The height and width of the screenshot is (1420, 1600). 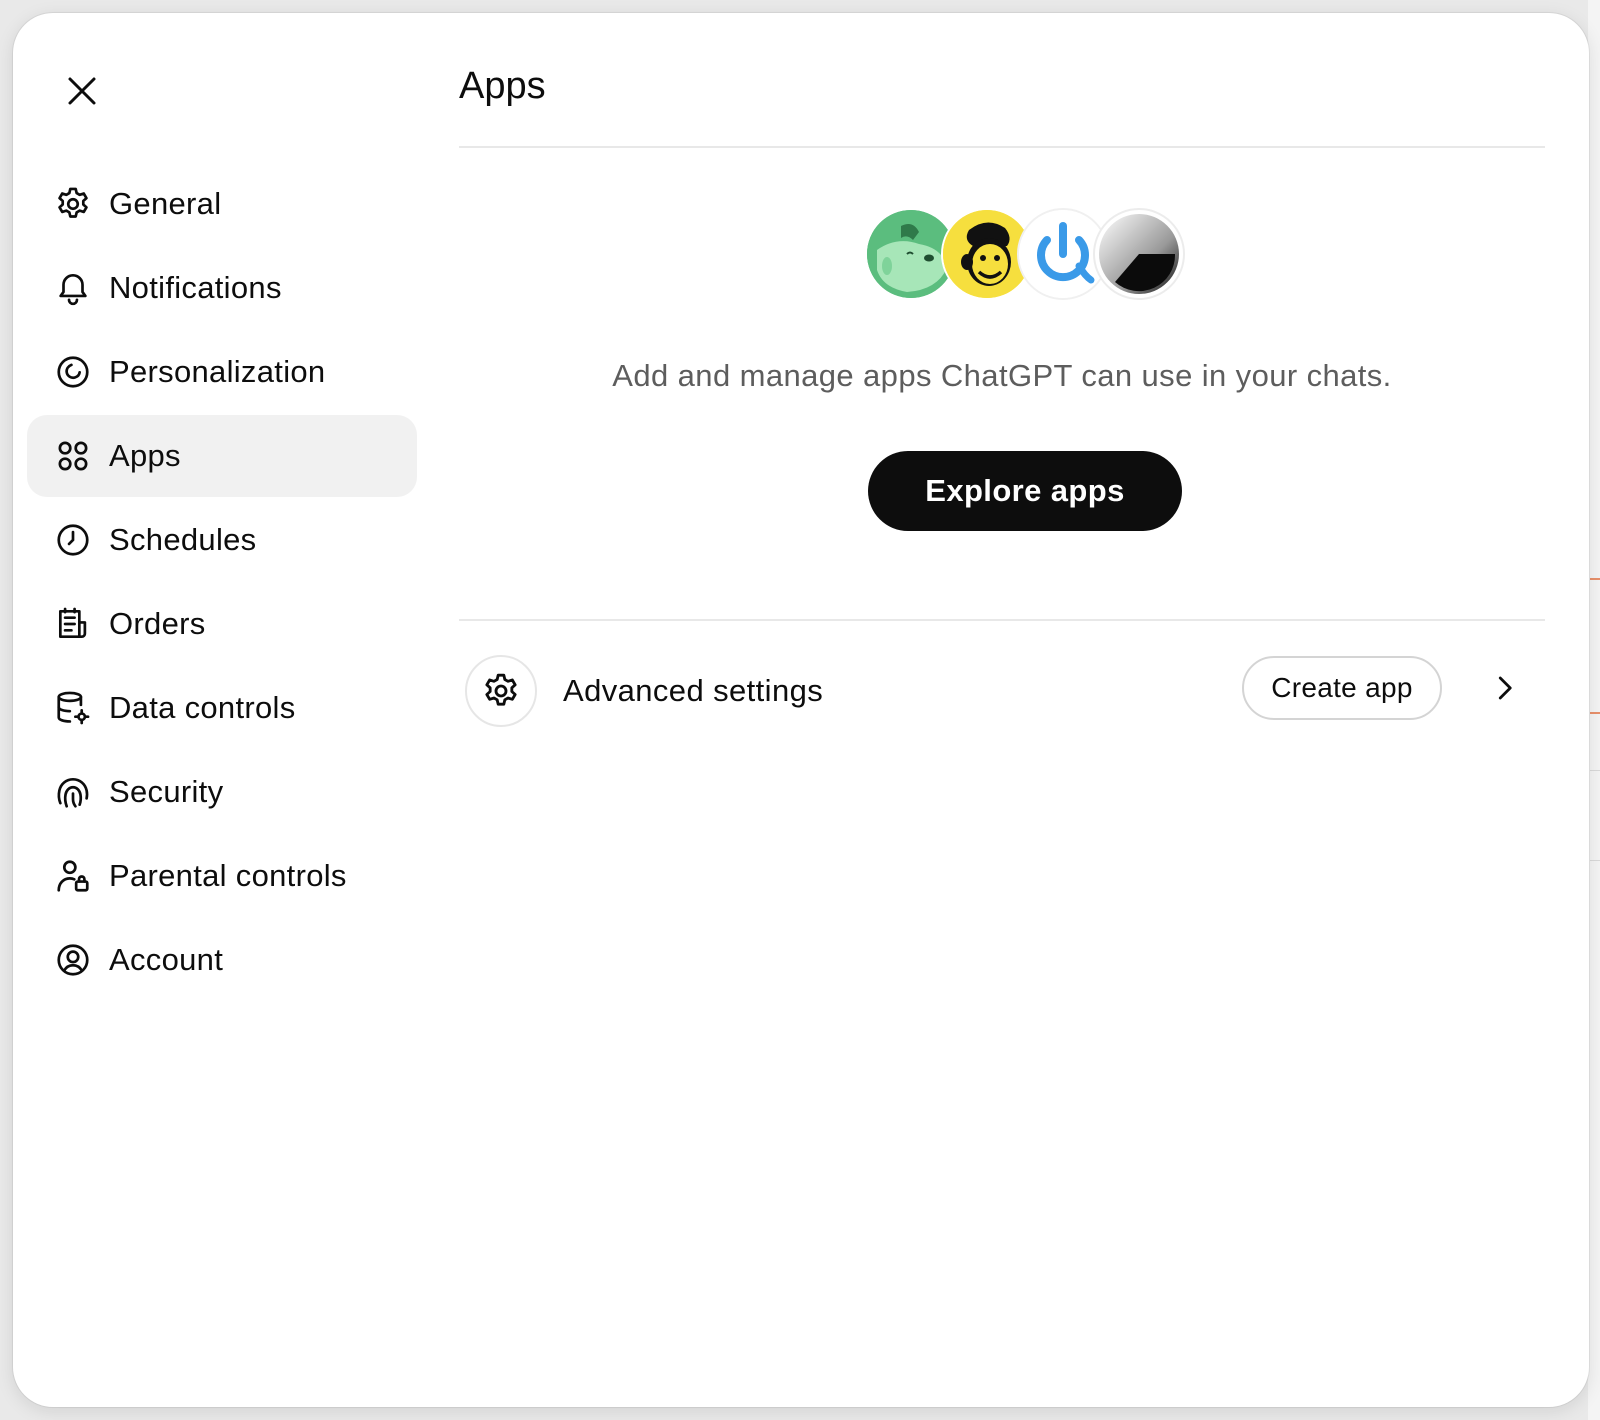 I want to click on sidebar-item-general: General, so click(x=222, y=204).